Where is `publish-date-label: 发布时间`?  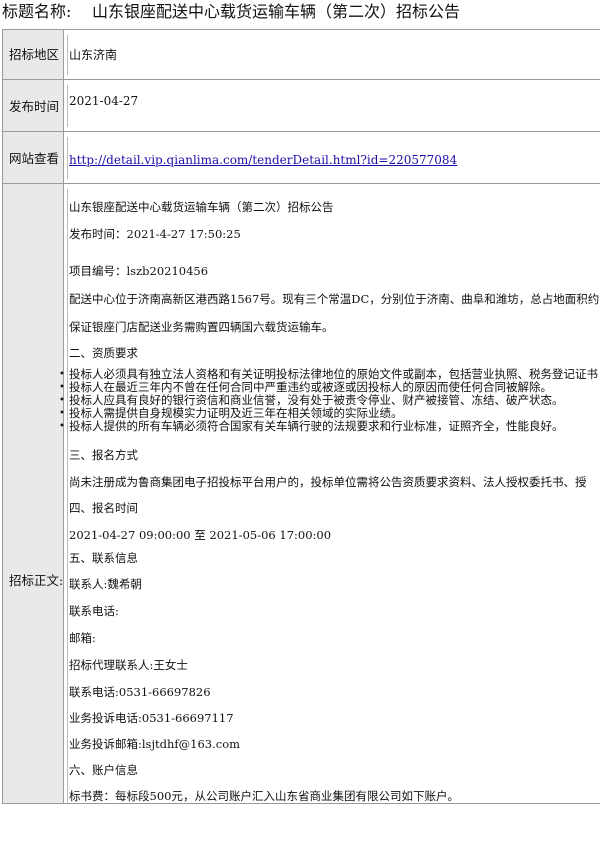
publish-date-label: 发布时间 is located at coordinates (34, 106).